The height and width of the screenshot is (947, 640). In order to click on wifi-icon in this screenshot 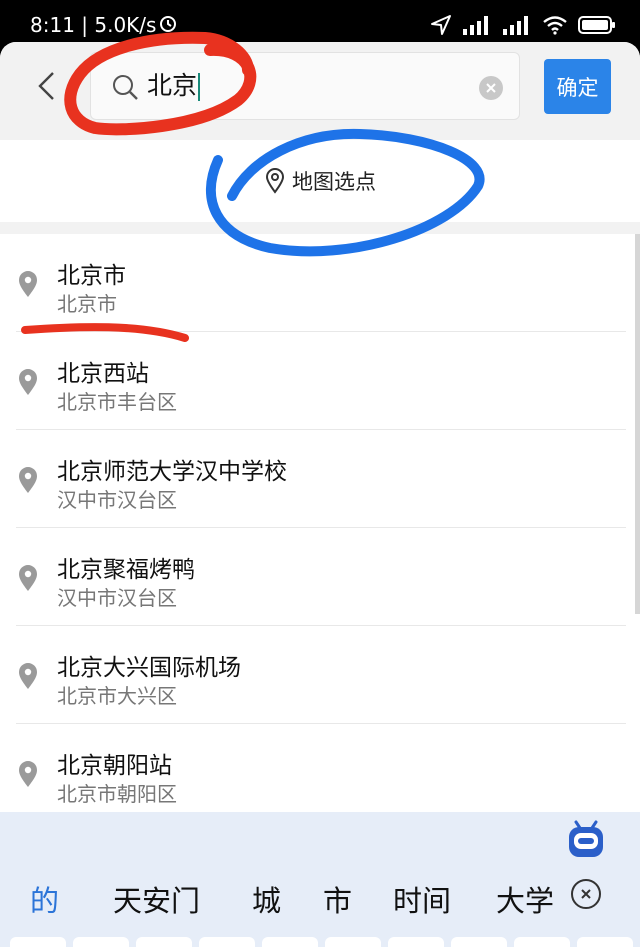, I will do `click(555, 25)`.